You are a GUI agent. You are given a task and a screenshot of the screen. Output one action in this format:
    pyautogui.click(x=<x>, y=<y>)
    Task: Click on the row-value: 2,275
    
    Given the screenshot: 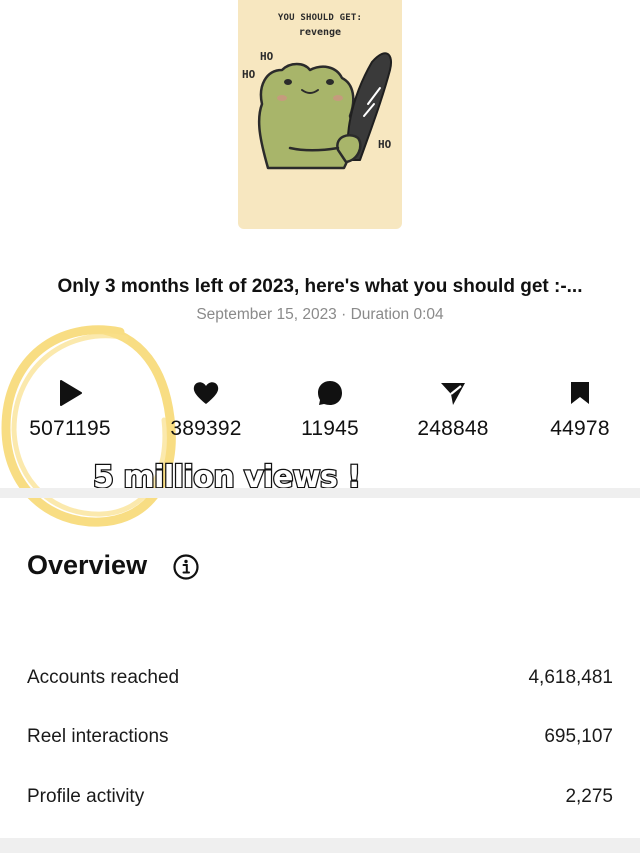 What is the action you would take?
    pyautogui.click(x=589, y=796)
    